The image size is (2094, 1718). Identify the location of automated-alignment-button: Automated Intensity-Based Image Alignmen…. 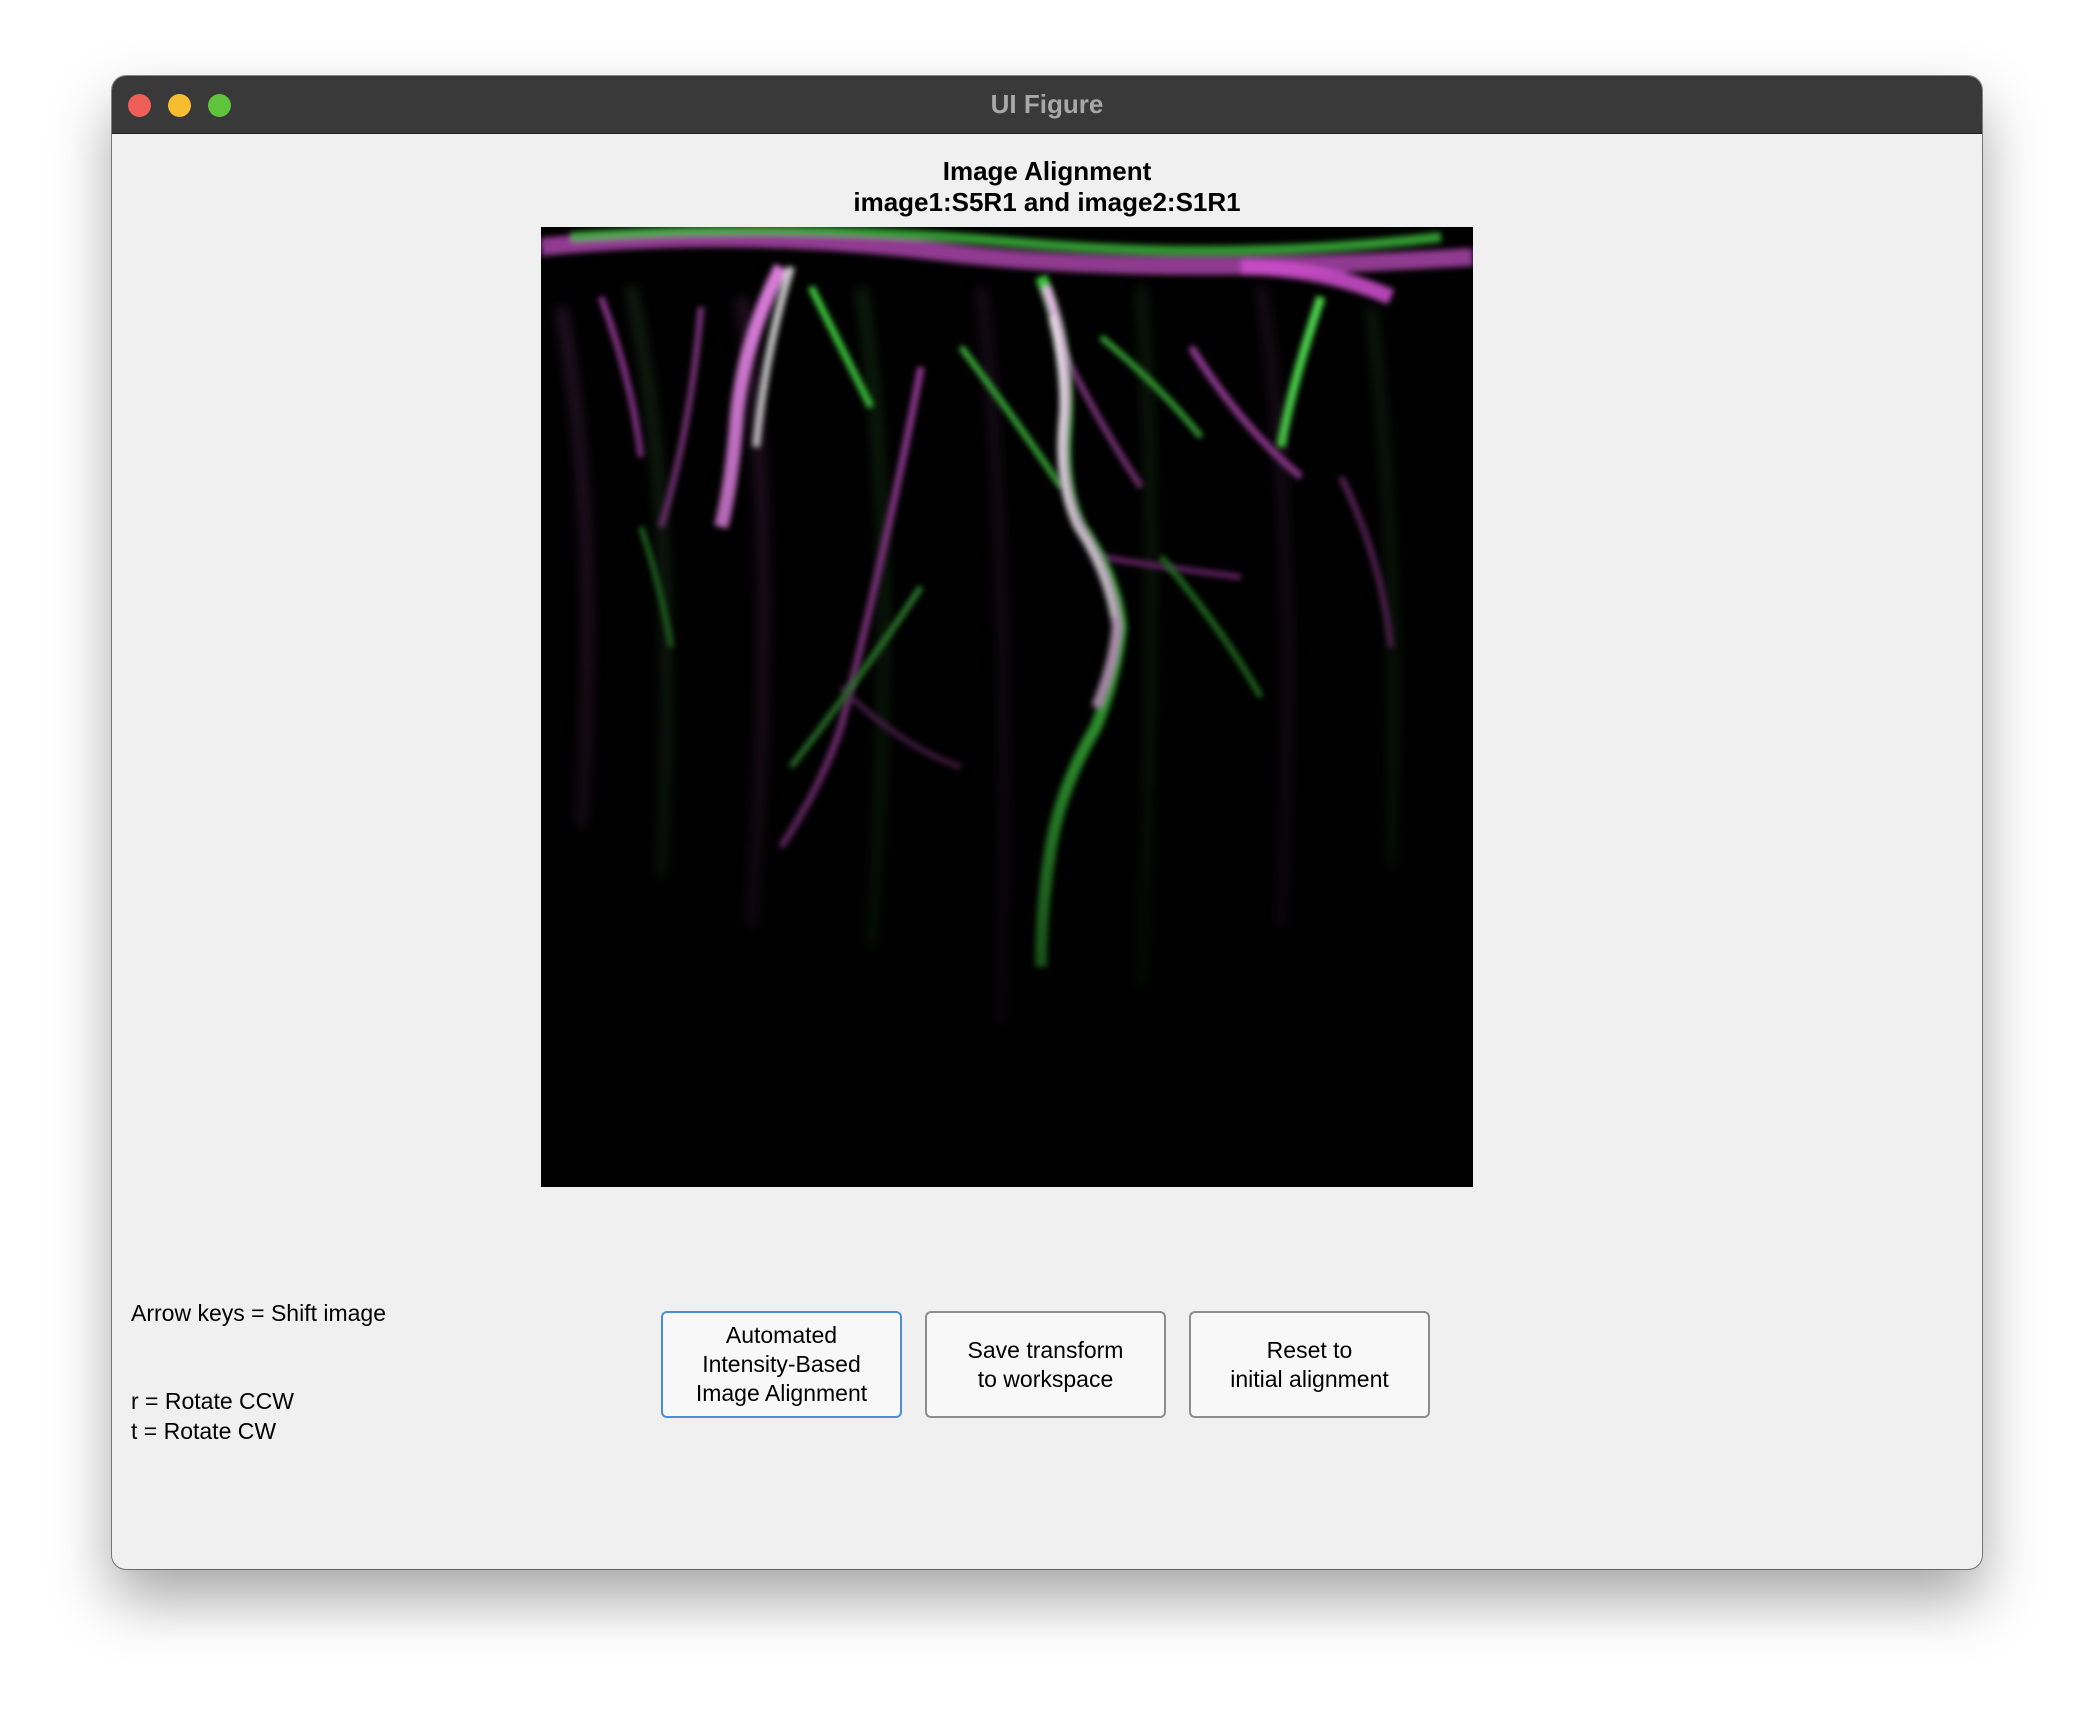
(781, 1364).